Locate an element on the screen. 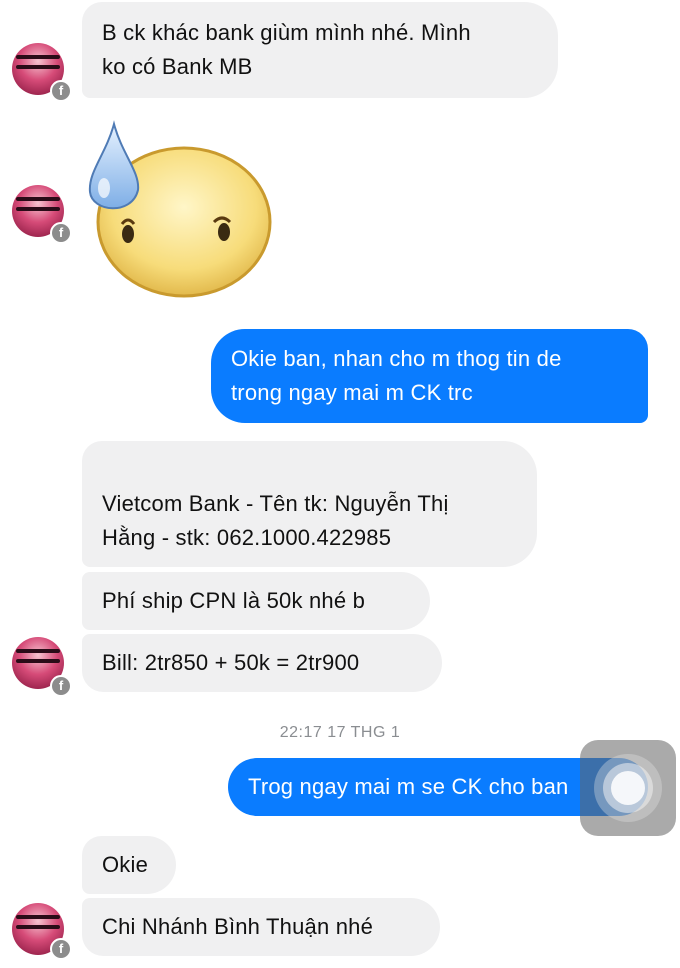 This screenshot has width=680, height=968. incoming-message-bubble: Phí ship CPN là 50k nhé b is located at coordinates (256, 601).